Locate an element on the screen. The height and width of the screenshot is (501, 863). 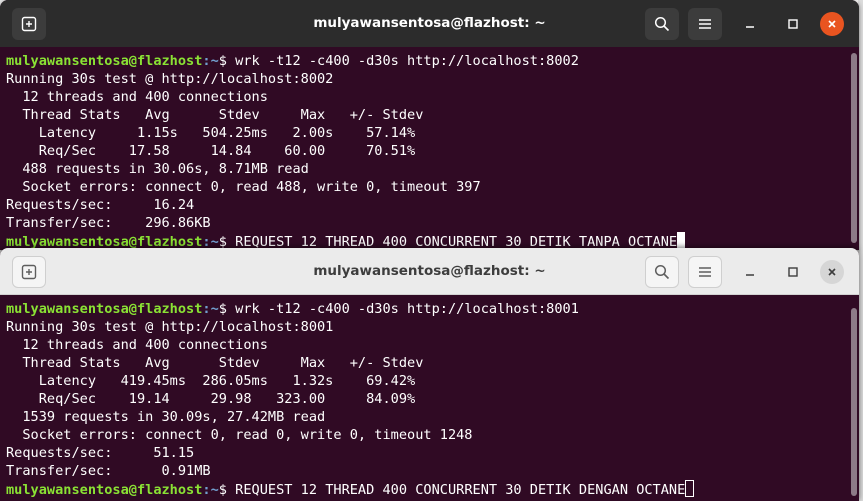
output-line: Running 30s test @ http://localhost:8001 is located at coordinates (170, 327).